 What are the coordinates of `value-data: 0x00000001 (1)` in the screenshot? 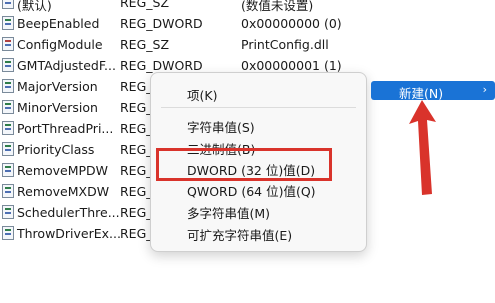 It's located at (291, 65).